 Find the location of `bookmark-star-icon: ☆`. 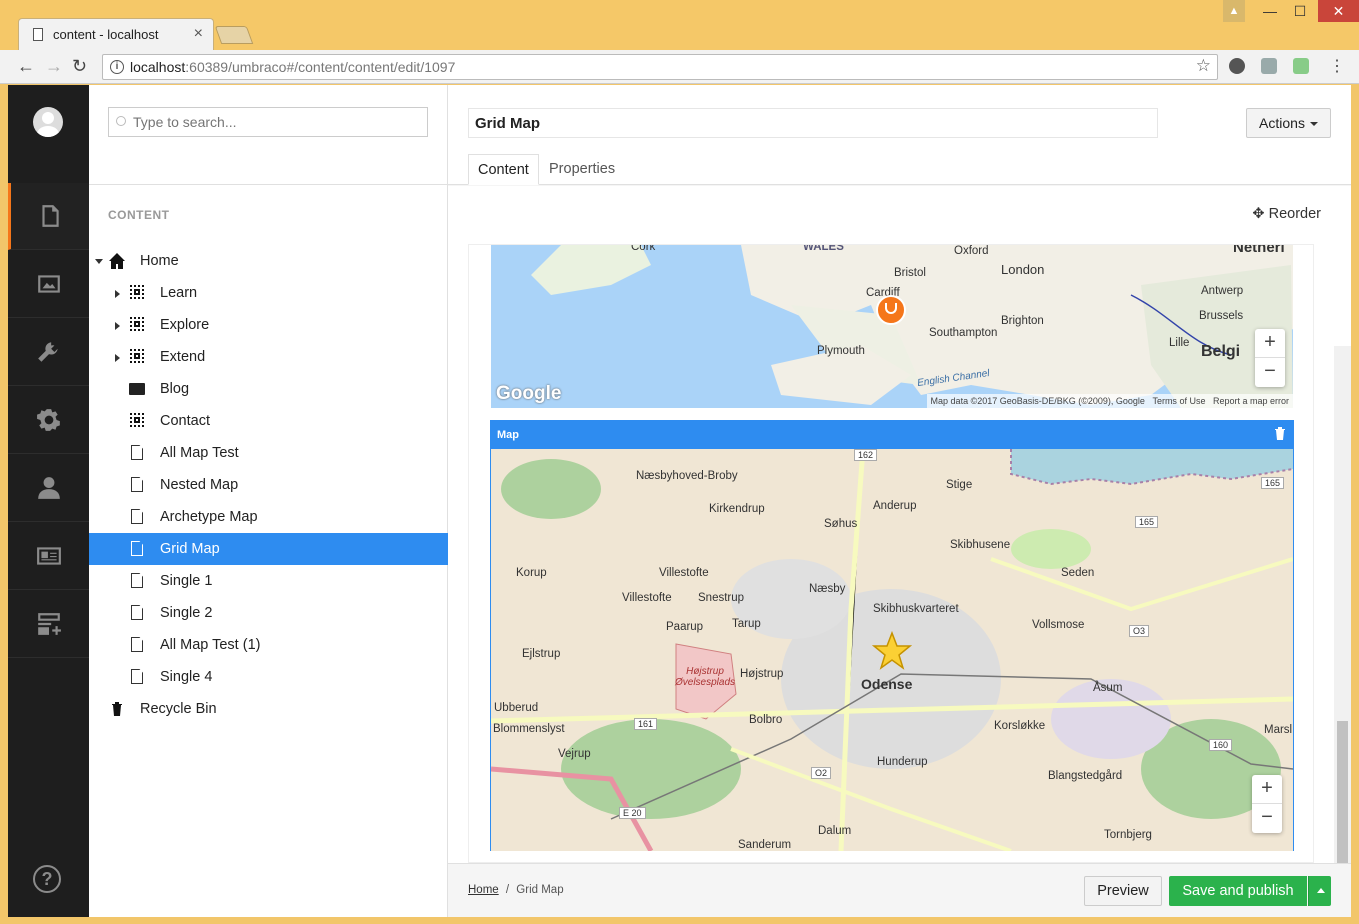

bookmark-star-icon: ☆ is located at coordinates (1203, 66).